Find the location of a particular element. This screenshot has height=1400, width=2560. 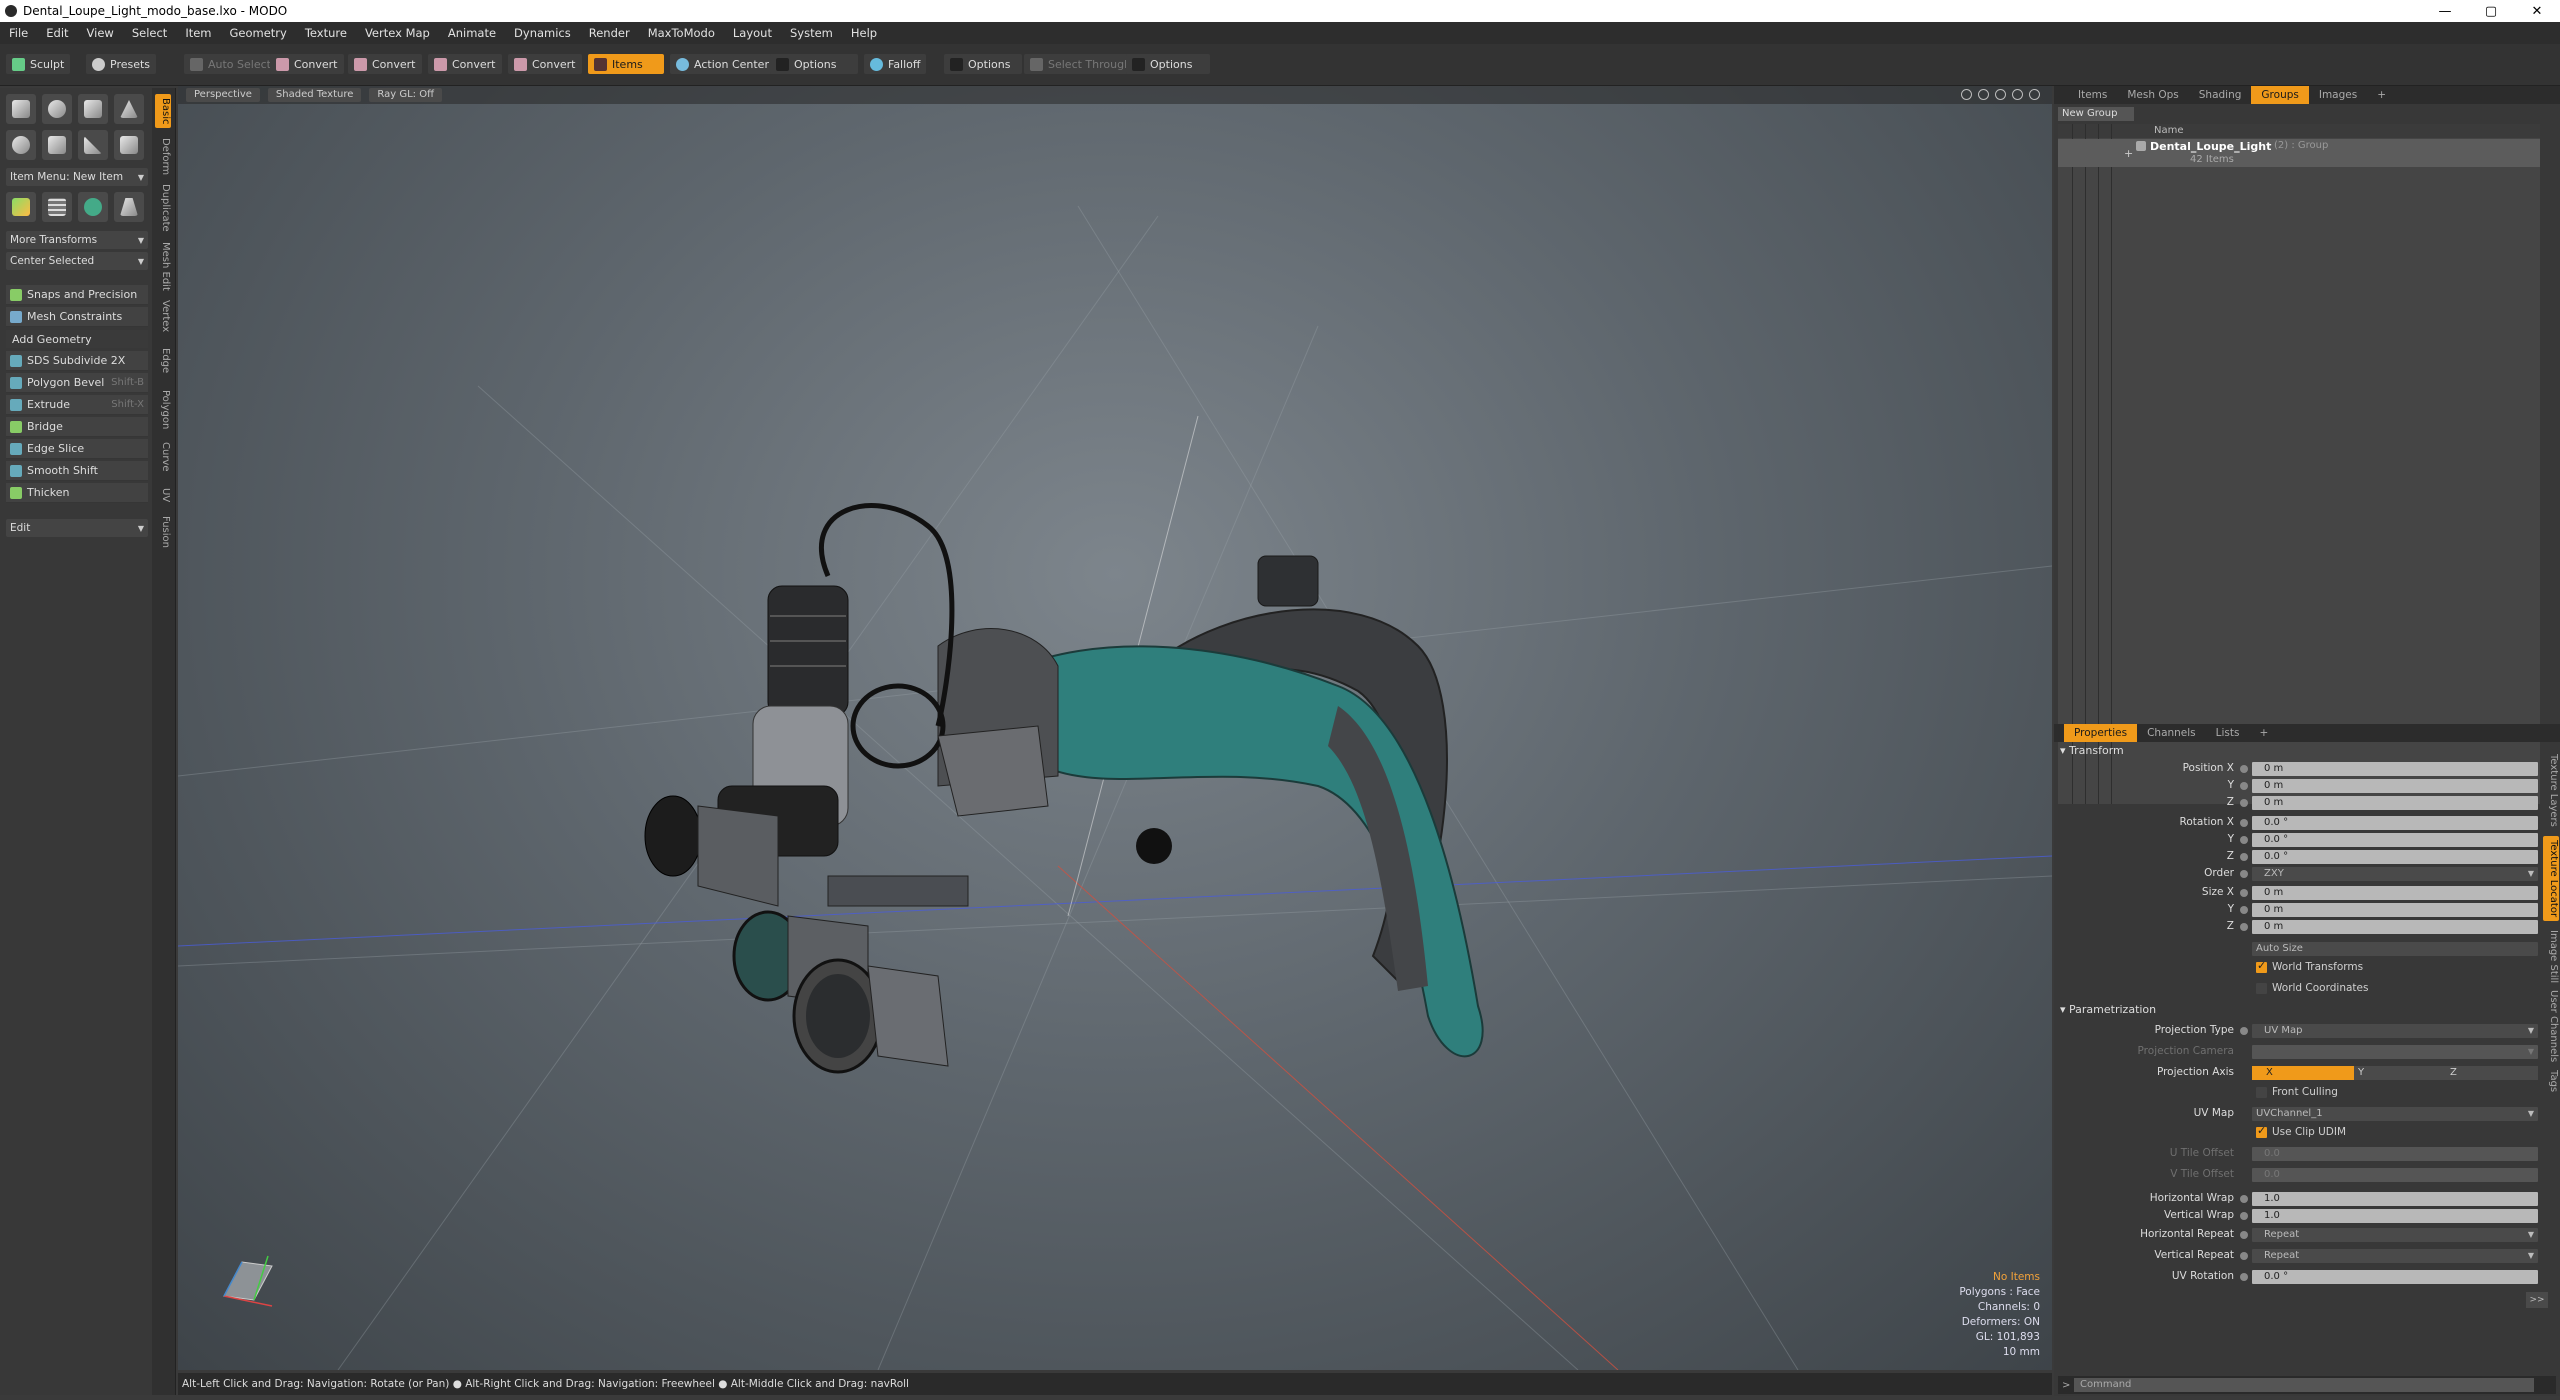

transform-section: ▾ Transform is located at coordinates (2092, 750).